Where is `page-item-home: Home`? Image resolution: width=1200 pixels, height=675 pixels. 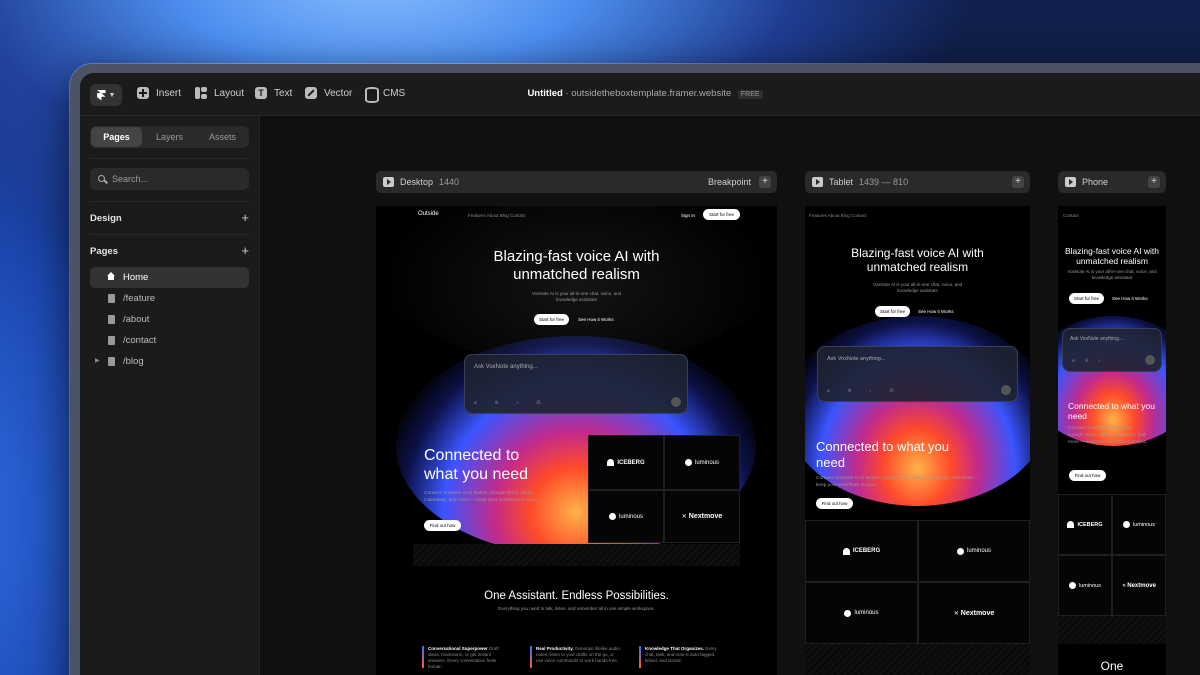 page-item-home: Home is located at coordinates (169, 277).